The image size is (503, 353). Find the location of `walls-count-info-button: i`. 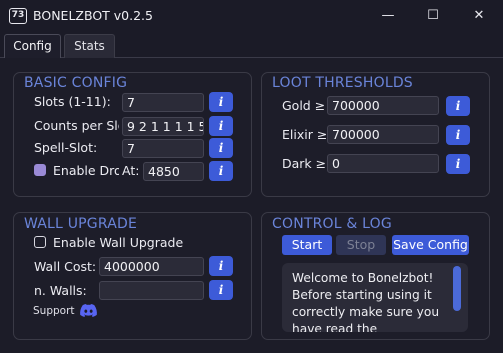

walls-count-info-button: i is located at coordinates (221, 290).